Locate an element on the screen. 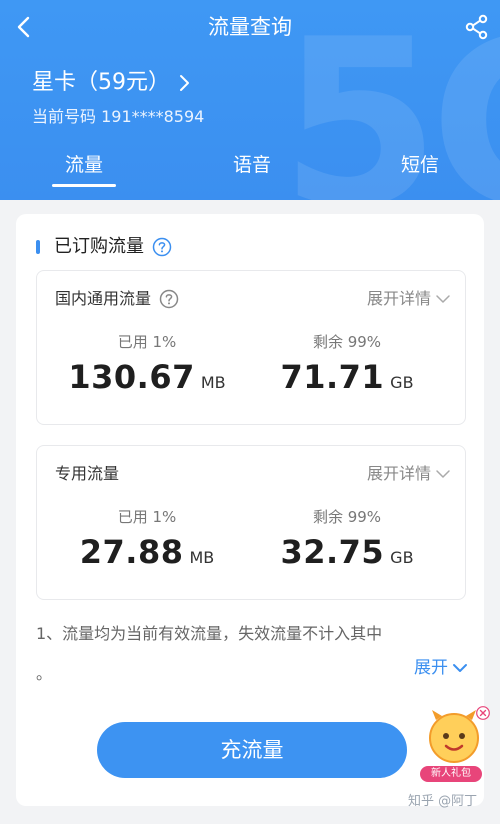 Image resolution: width=500 pixels, height=824 pixels. used-value-row: 130.67 MB is located at coordinates (147, 380).